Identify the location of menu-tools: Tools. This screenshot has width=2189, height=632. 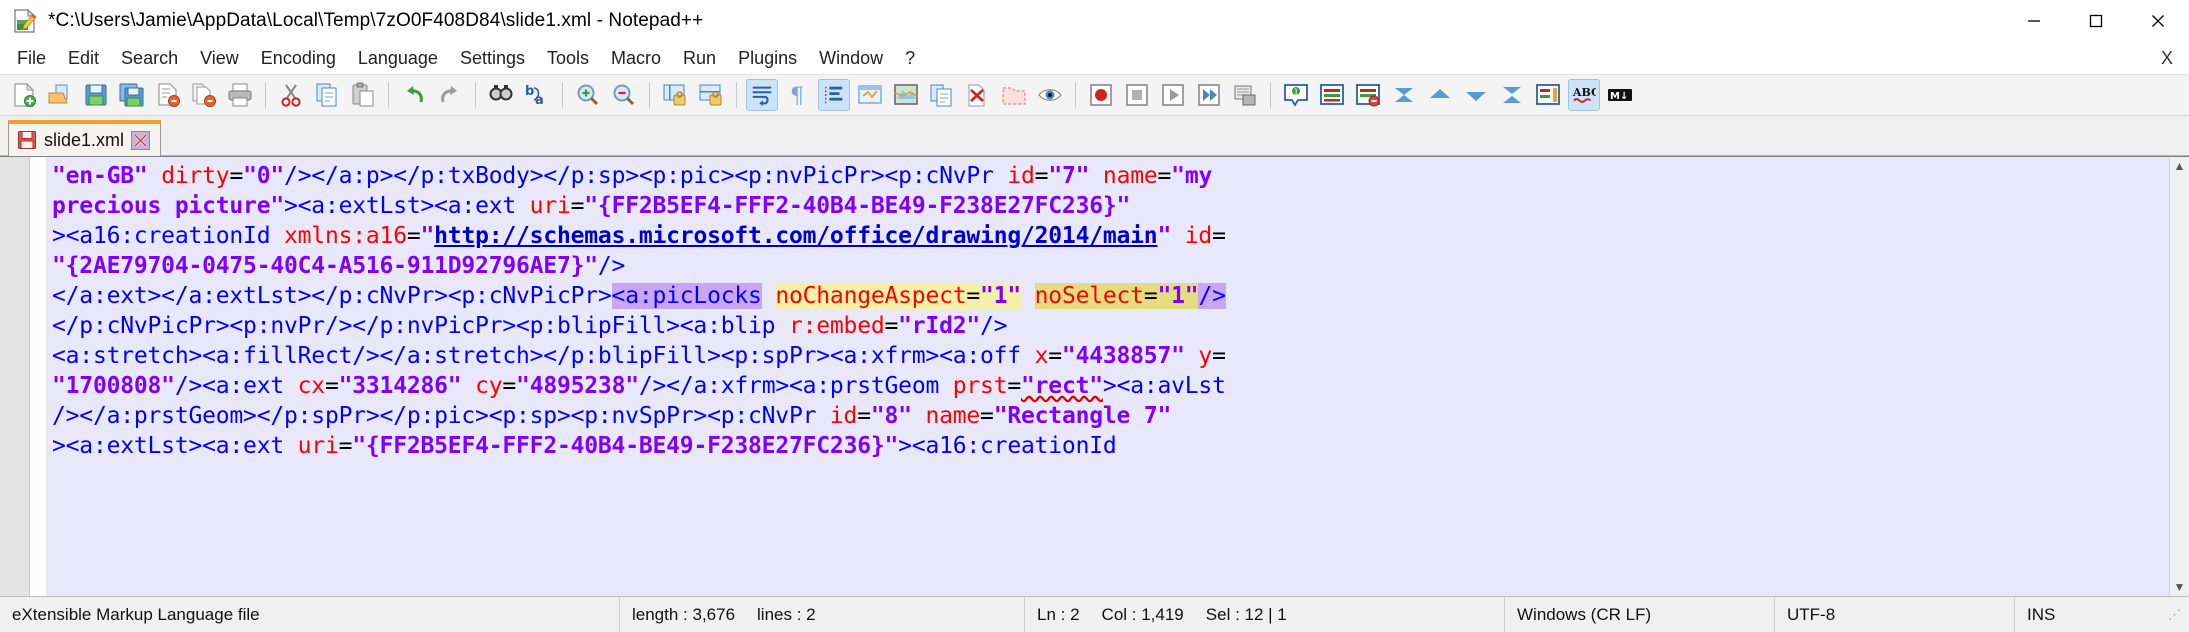
(568, 58).